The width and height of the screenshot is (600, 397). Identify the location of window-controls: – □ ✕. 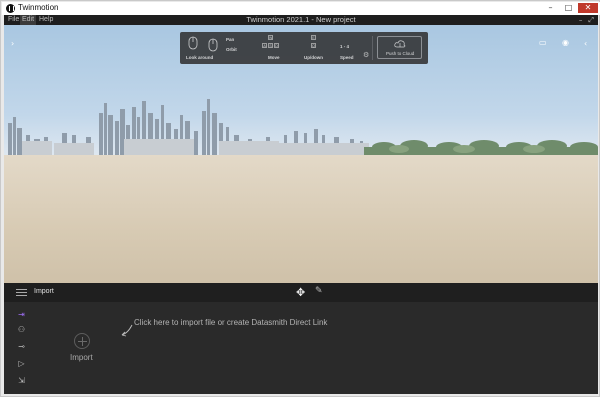
(570, 8).